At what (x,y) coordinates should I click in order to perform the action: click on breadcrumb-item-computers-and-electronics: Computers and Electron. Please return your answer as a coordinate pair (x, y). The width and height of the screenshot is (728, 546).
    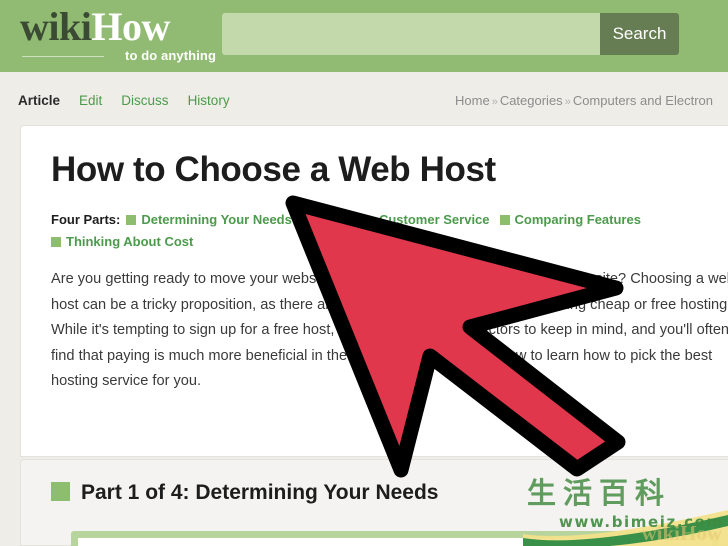
    Looking at the image, I should click on (643, 100).